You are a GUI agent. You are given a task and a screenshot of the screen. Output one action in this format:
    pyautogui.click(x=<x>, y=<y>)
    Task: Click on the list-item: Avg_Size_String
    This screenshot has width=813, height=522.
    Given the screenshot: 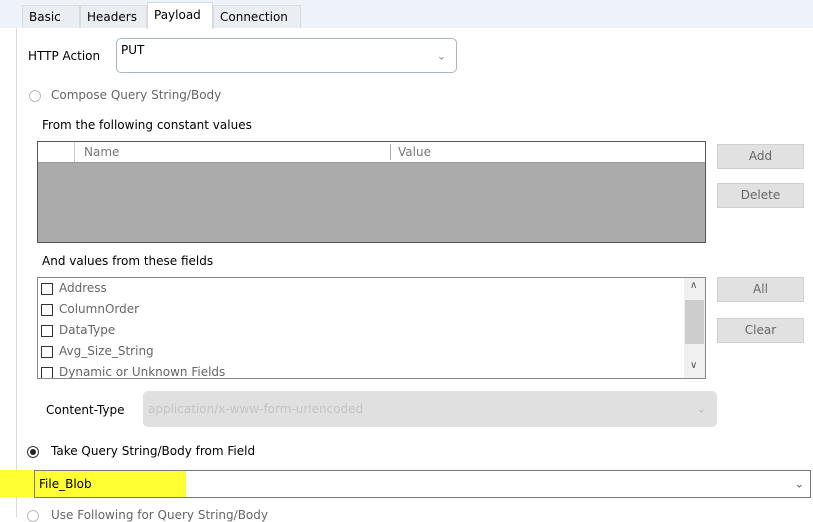 What is the action you would take?
    pyautogui.click(x=97, y=351)
    